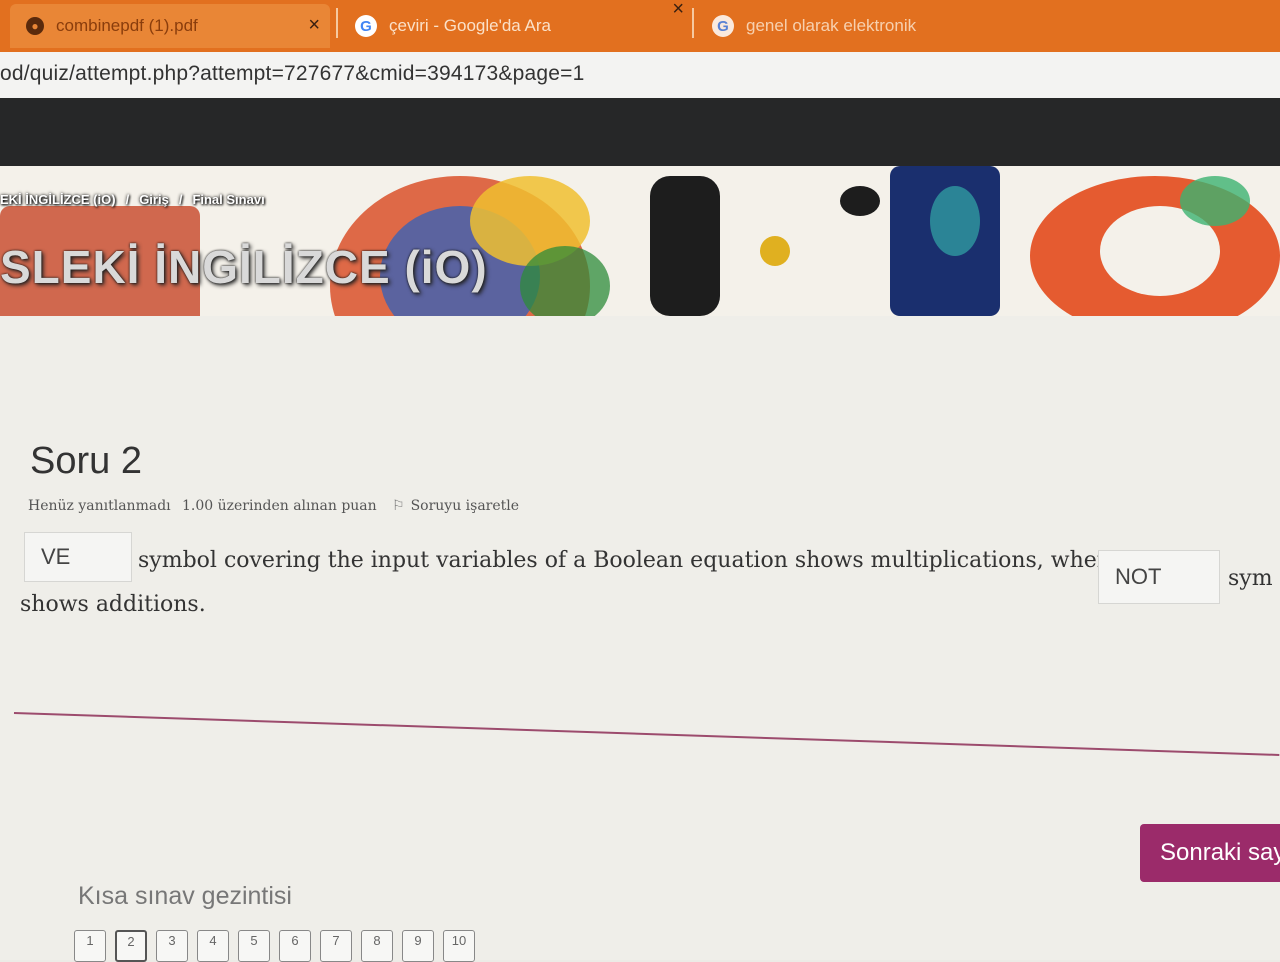 This screenshot has height=962, width=1280. I want to click on course-title: SLEKİ İNGİLİZCE (iO), so click(244, 267).